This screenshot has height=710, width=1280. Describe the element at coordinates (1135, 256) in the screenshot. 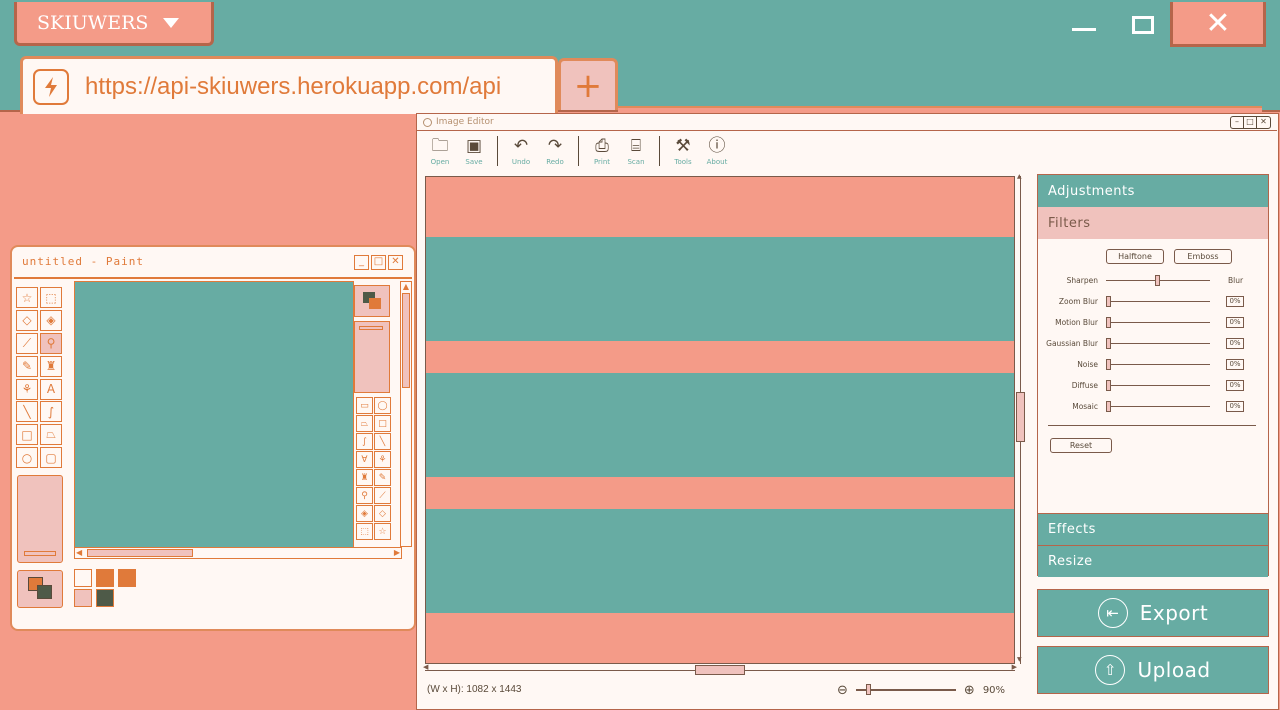

I see `halftone-button: Halftone` at that location.